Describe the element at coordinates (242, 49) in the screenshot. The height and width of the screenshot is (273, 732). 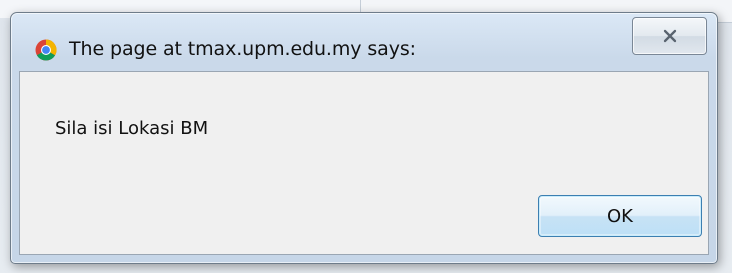
I see `dialog-title: The page at tmax.upm.edu.my says:` at that location.